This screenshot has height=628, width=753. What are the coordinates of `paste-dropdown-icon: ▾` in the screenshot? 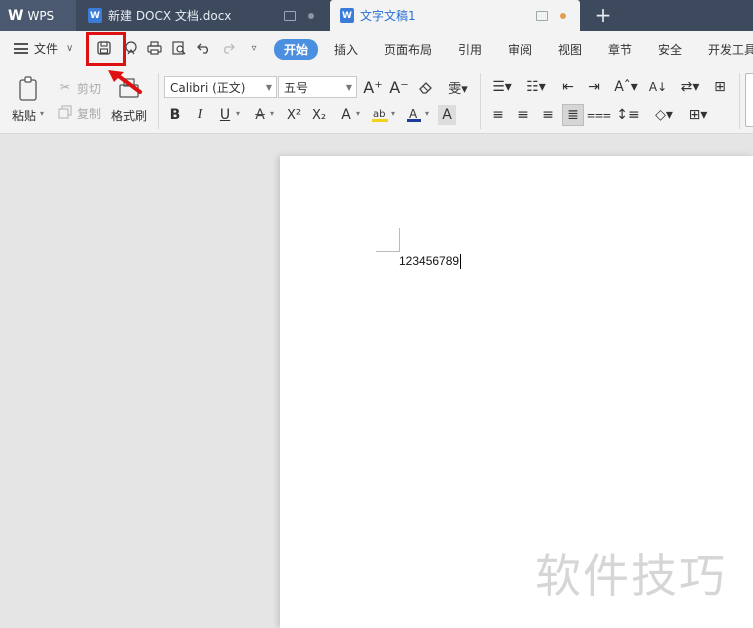 It's located at (42, 113).